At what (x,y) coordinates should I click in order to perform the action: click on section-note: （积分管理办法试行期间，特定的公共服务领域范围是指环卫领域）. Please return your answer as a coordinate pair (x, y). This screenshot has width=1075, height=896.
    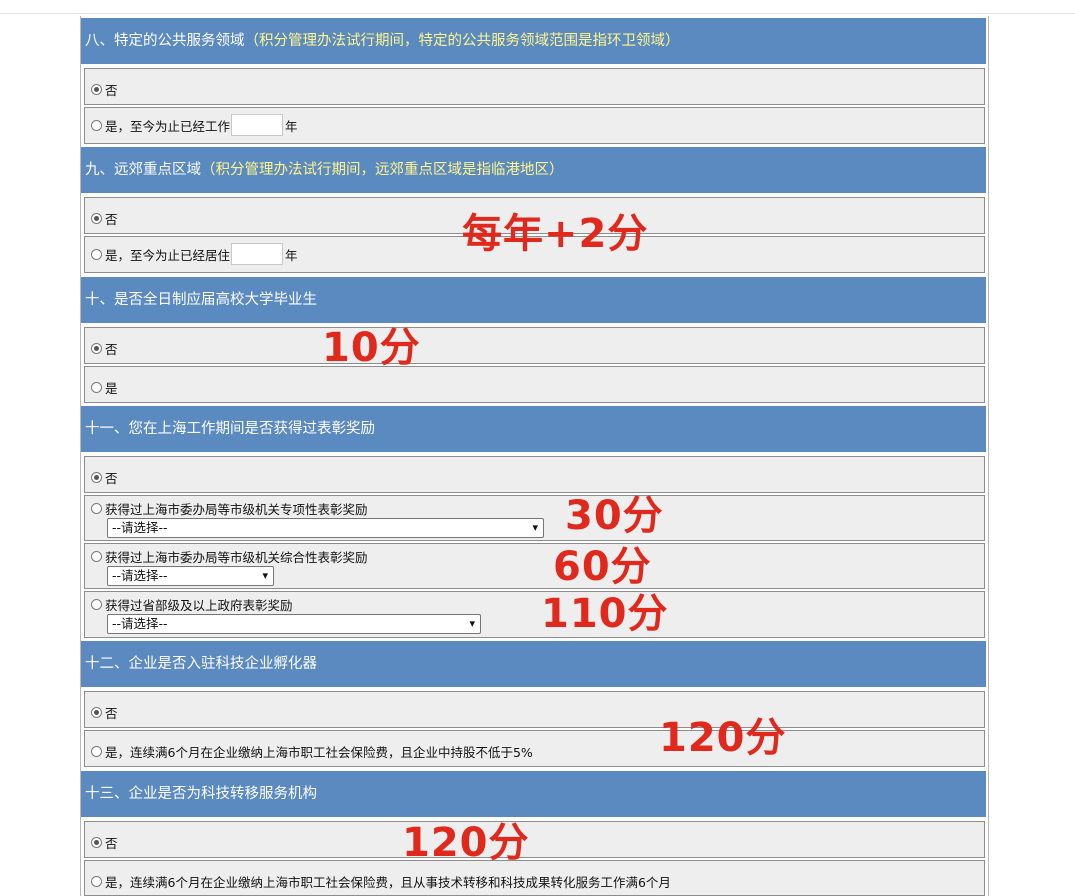
    Looking at the image, I should click on (462, 41).